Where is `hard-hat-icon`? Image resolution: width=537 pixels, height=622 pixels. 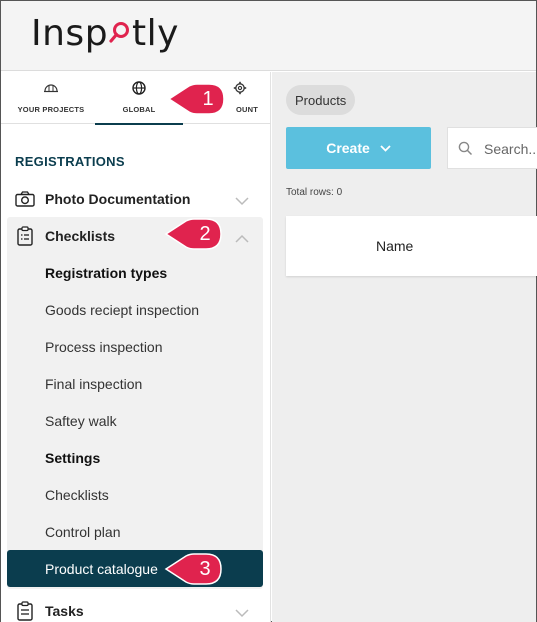 hard-hat-icon is located at coordinates (51, 88).